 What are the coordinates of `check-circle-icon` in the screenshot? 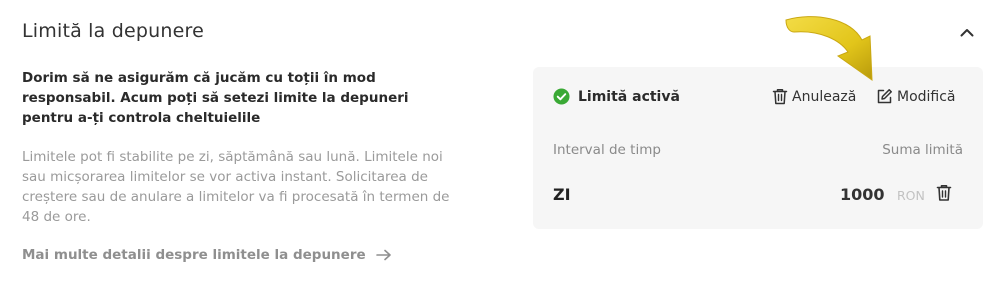 It's located at (561, 96).